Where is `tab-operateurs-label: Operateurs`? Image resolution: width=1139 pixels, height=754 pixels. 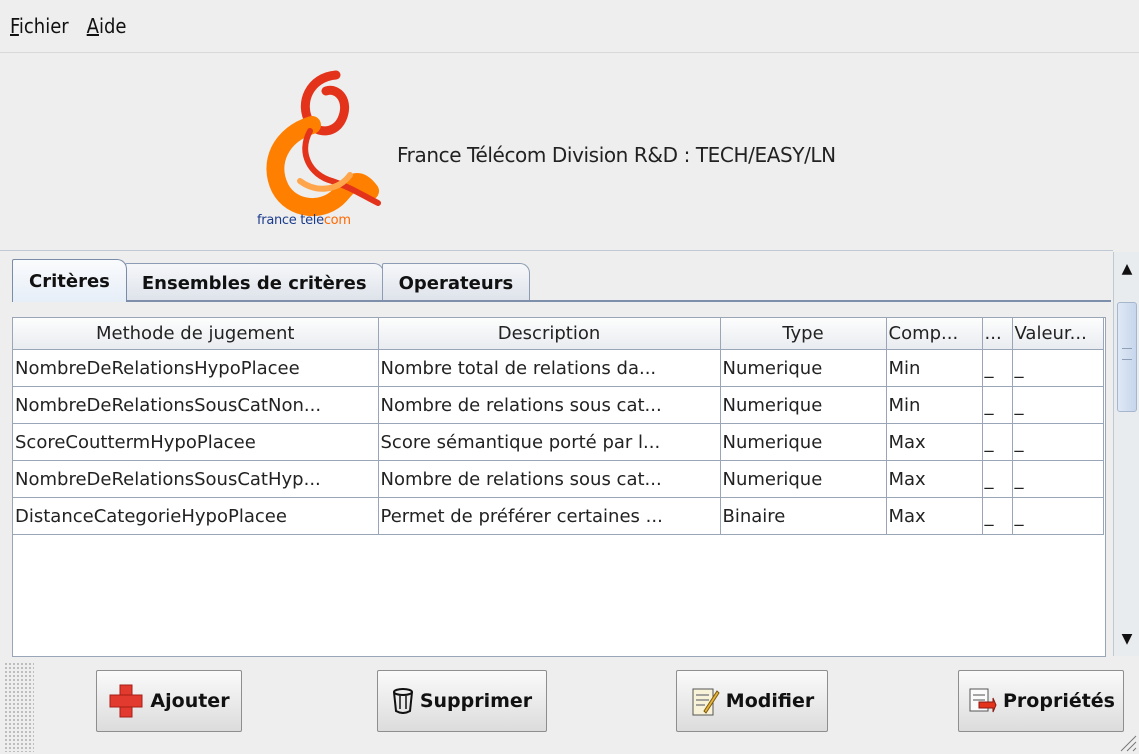
tab-operateurs-label: Operateurs is located at coordinates (456, 283).